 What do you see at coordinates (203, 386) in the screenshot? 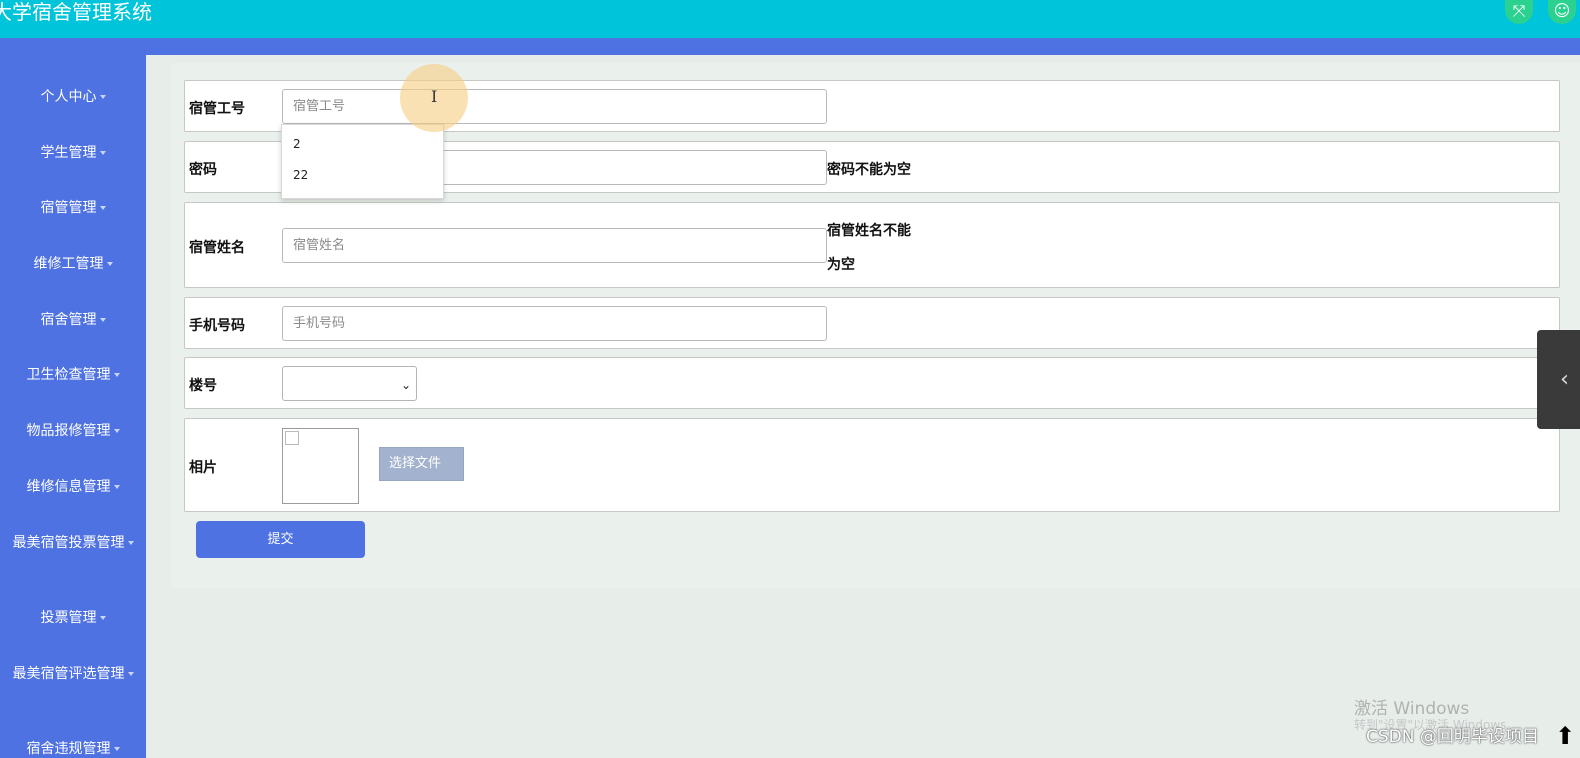
I see `building-label: 楼号` at bounding box center [203, 386].